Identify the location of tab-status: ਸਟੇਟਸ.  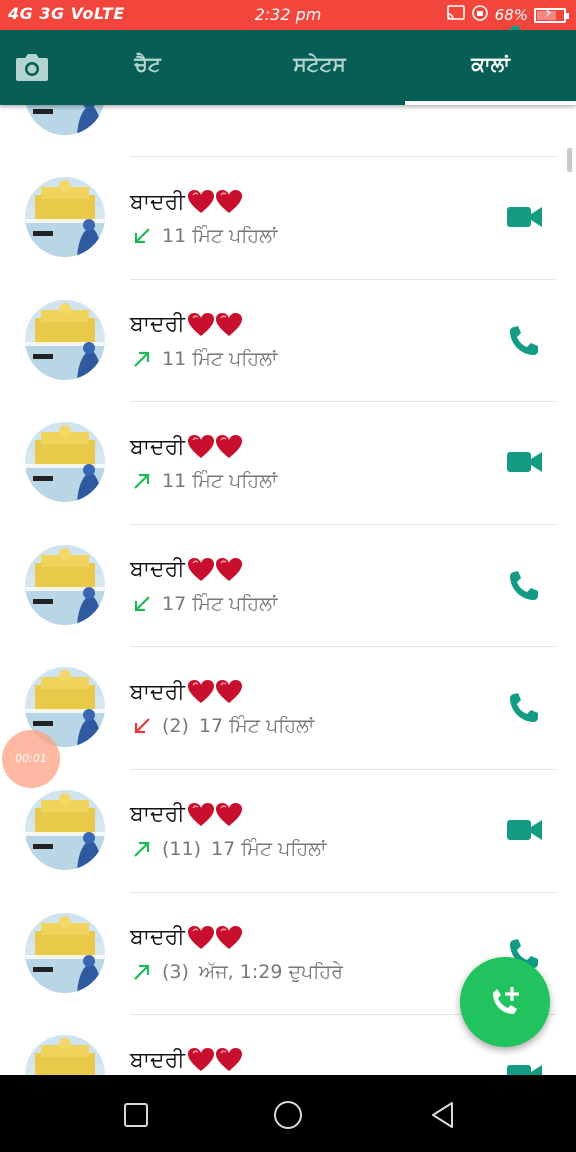
(319, 67).